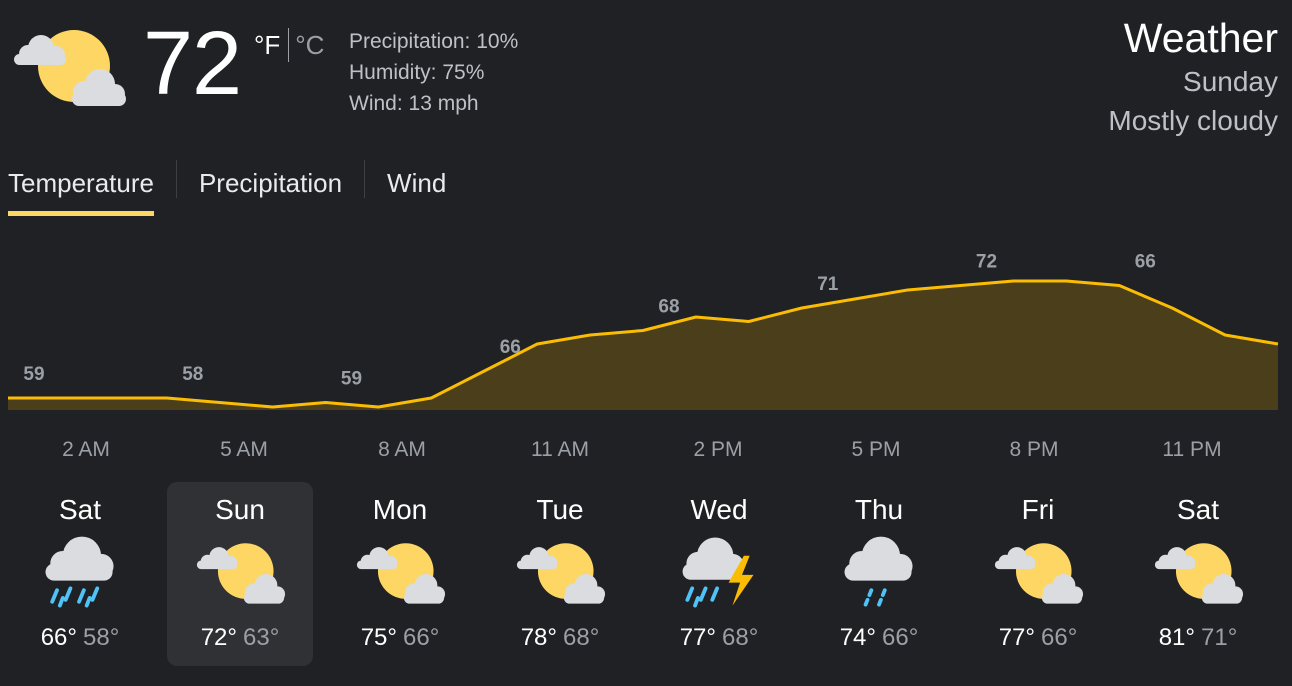 The image size is (1292, 686). Describe the element at coordinates (1230, 81) in the screenshot. I see `current-day: Sunday` at that location.